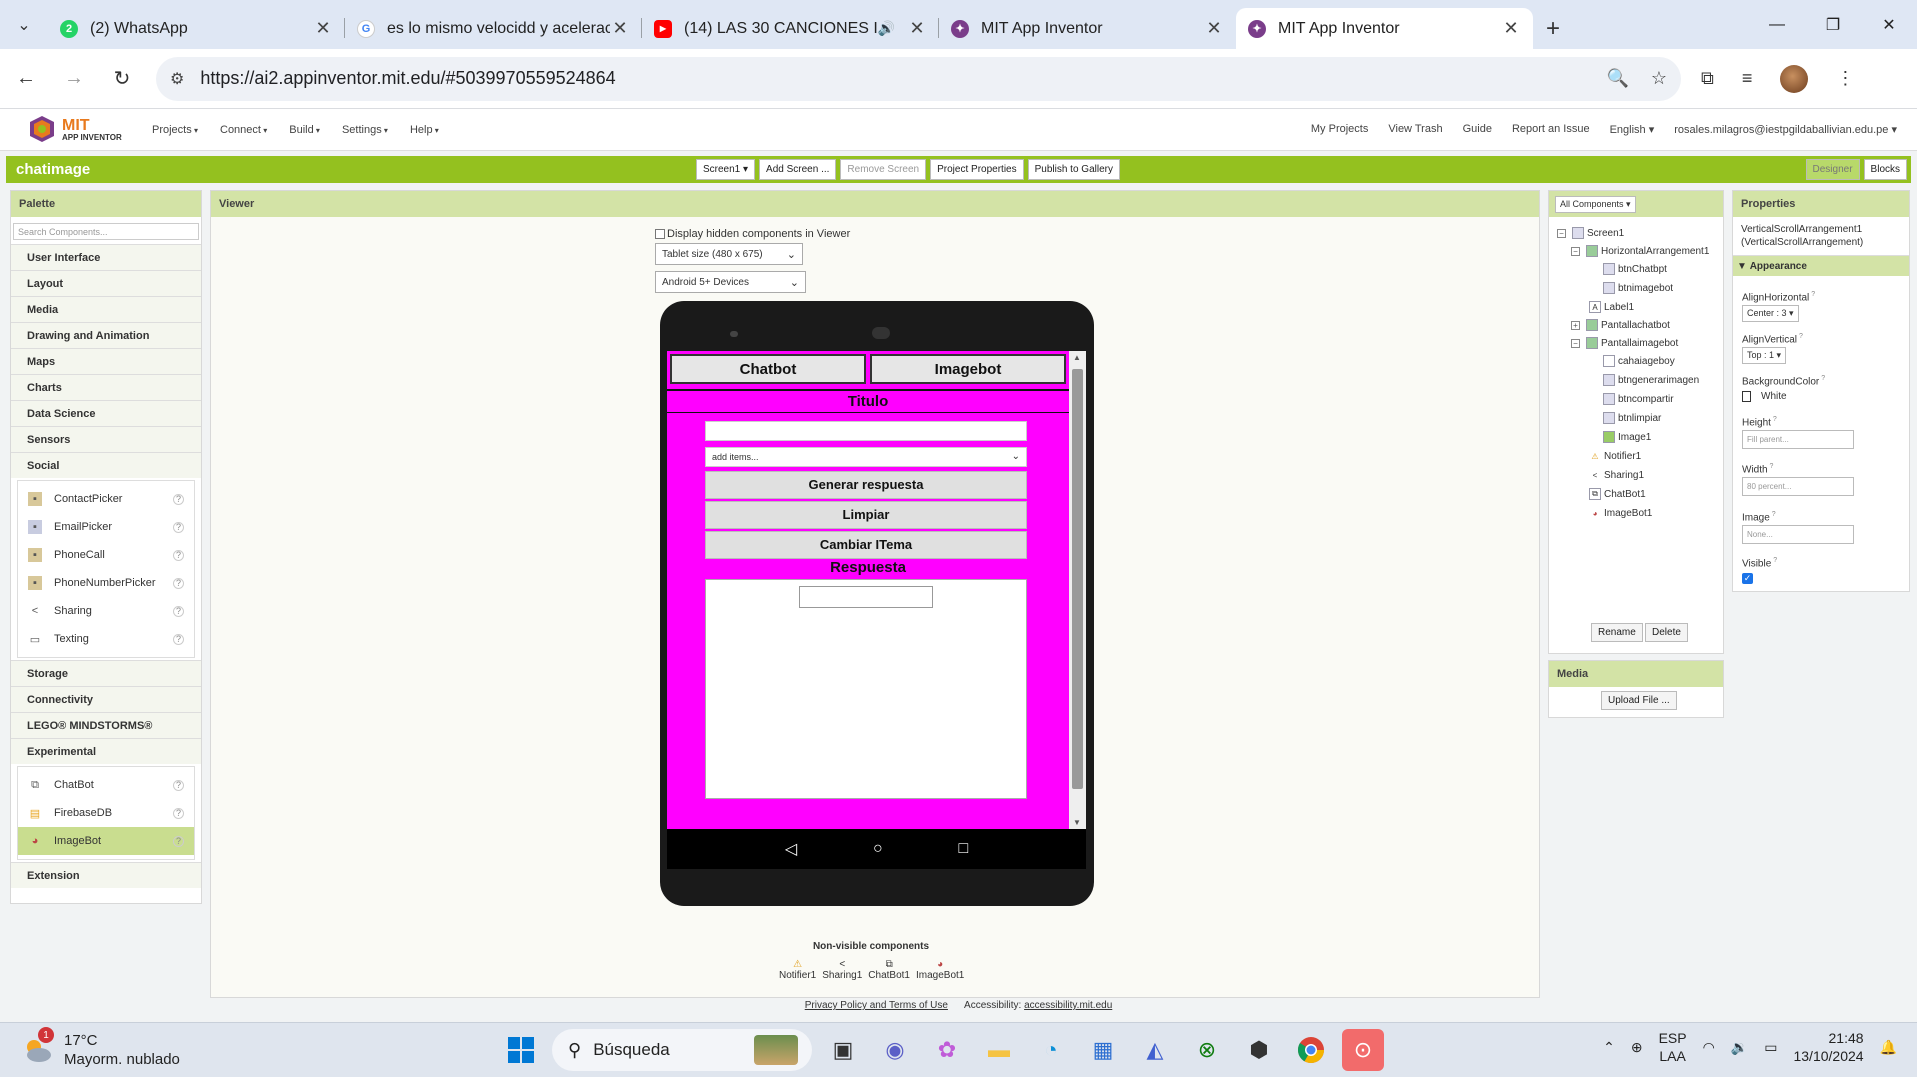 This screenshot has width=1917, height=1077. What do you see at coordinates (1611, 307) in the screenshot?
I see `tree-label1: A Label1` at bounding box center [1611, 307].